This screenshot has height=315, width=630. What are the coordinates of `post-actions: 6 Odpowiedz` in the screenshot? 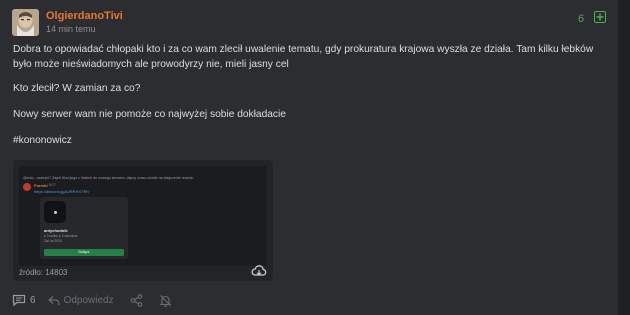 It's located at (97, 300).